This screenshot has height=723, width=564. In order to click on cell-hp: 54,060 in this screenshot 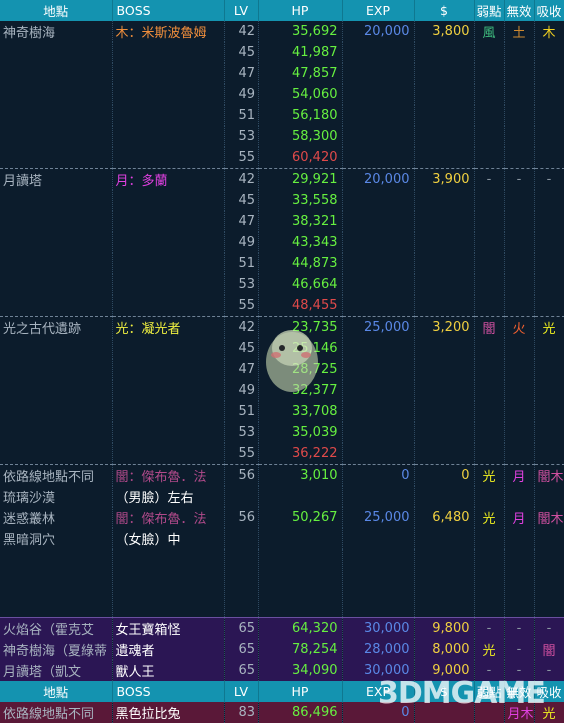, I will do `click(300, 94)`.